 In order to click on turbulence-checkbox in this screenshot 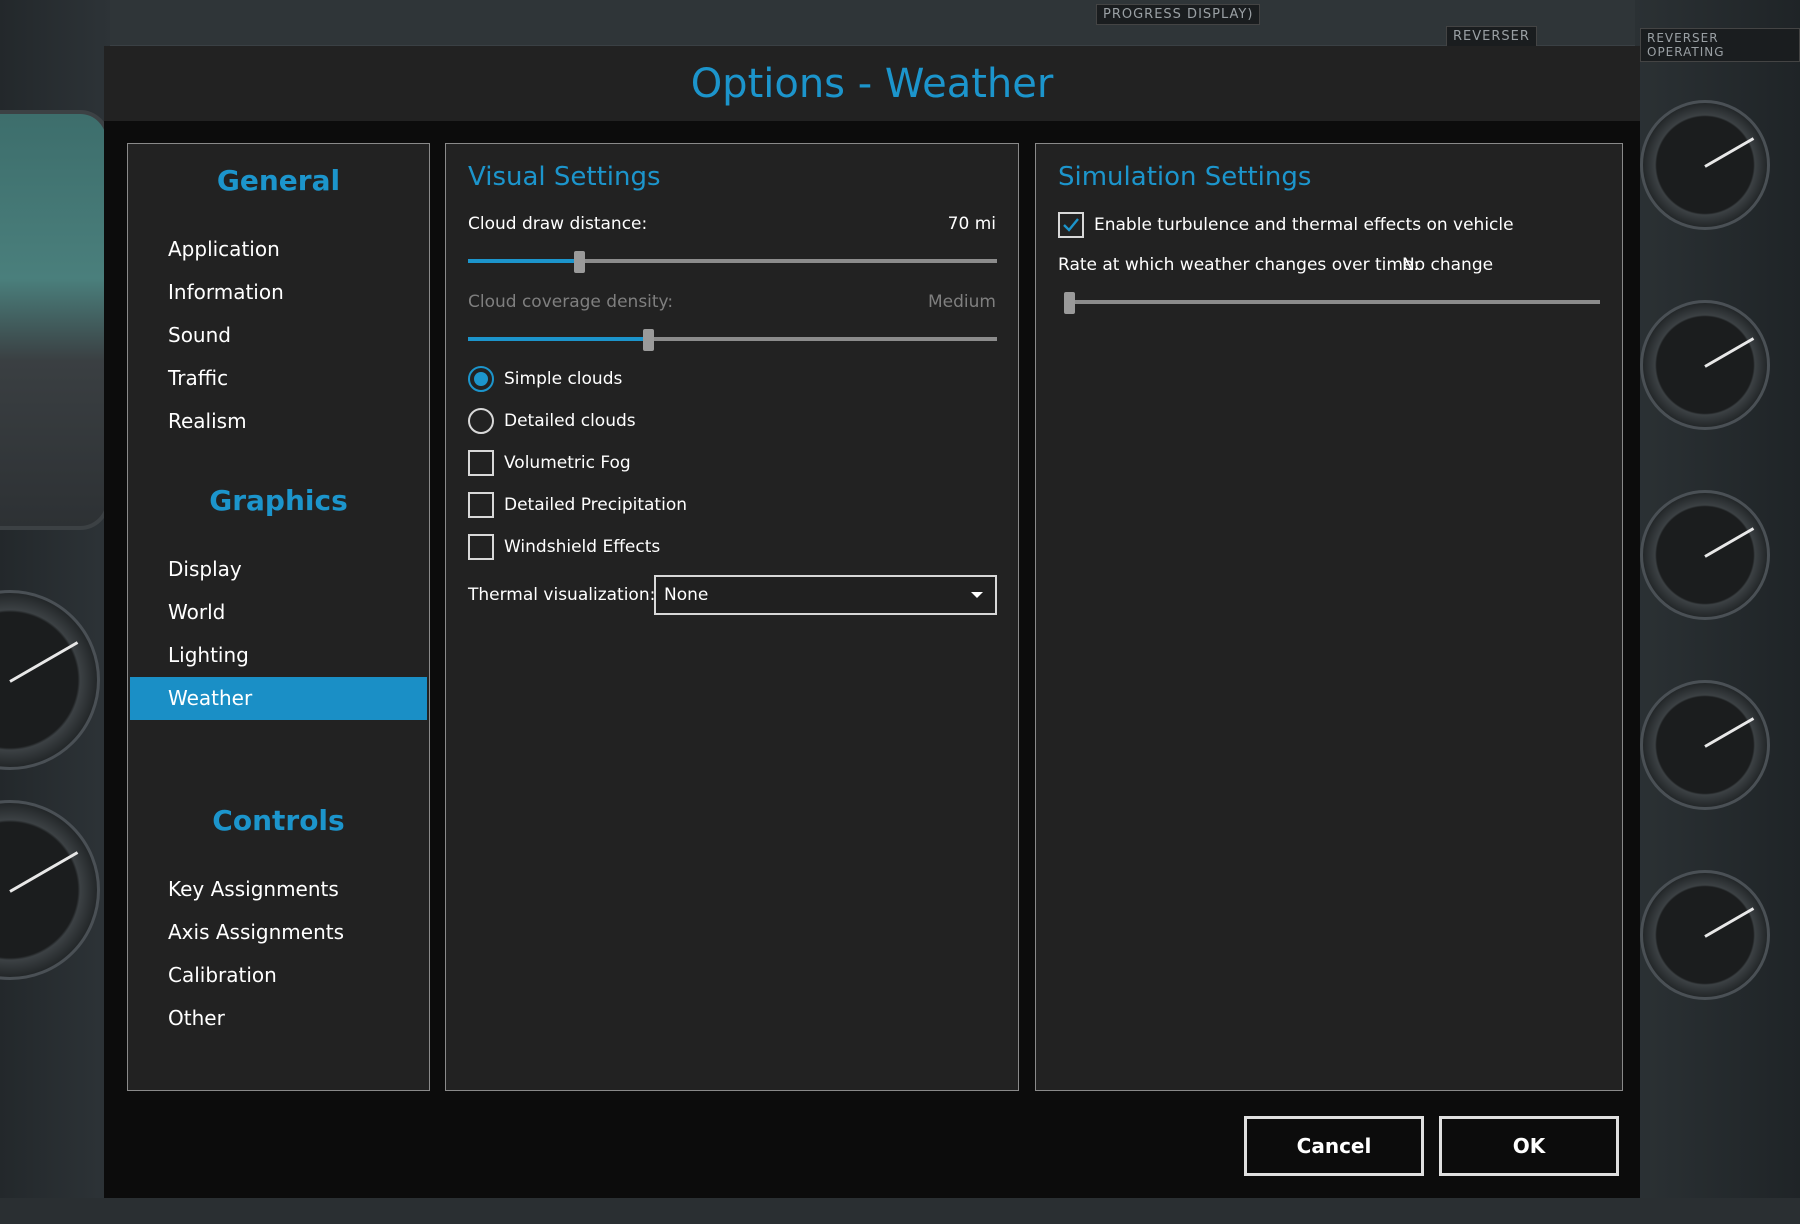, I will do `click(1071, 225)`.